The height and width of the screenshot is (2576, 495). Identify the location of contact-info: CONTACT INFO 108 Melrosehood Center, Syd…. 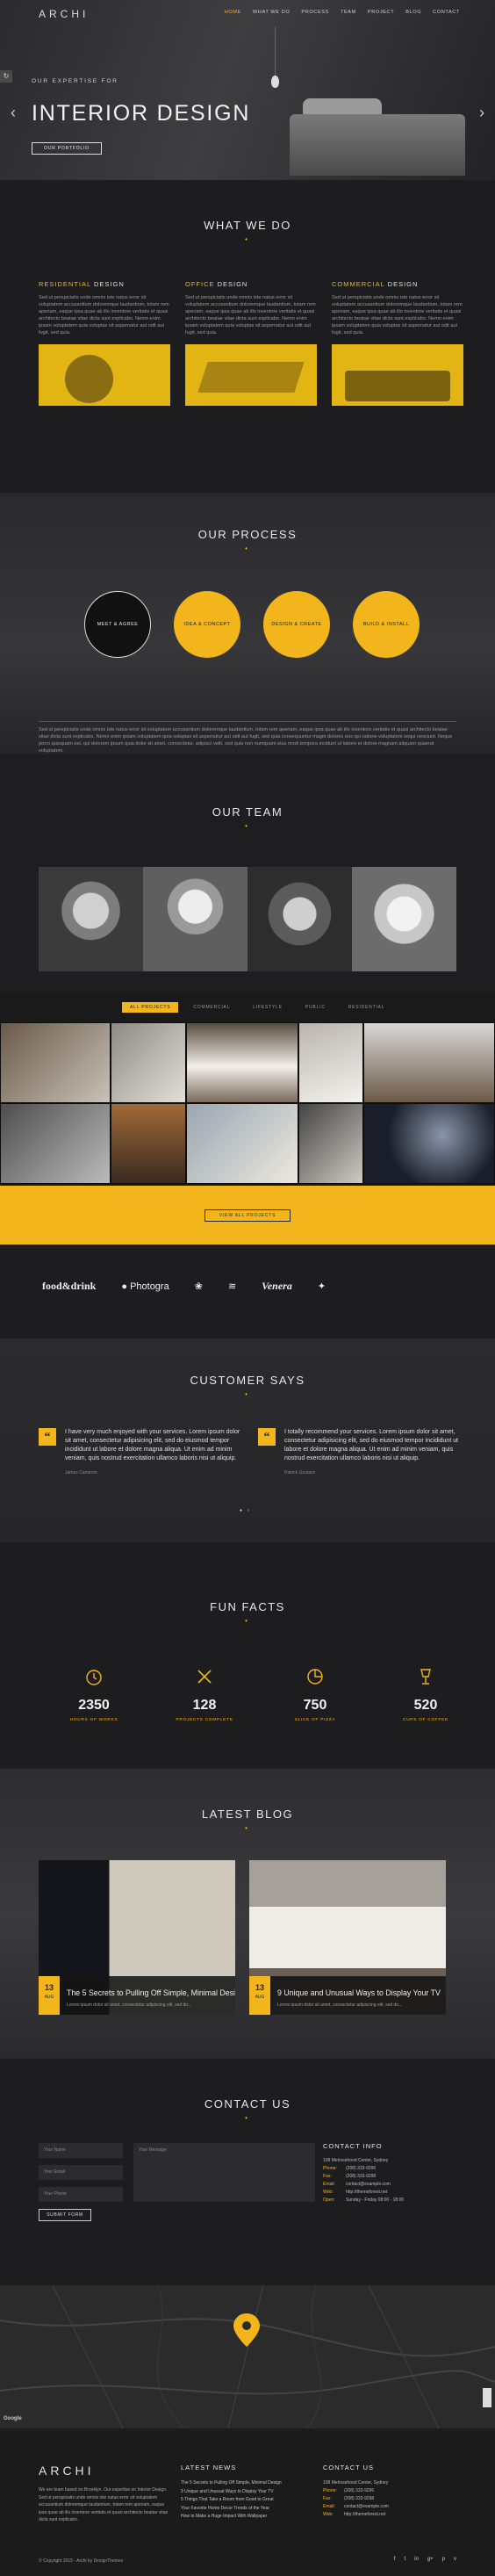
(393, 2173).